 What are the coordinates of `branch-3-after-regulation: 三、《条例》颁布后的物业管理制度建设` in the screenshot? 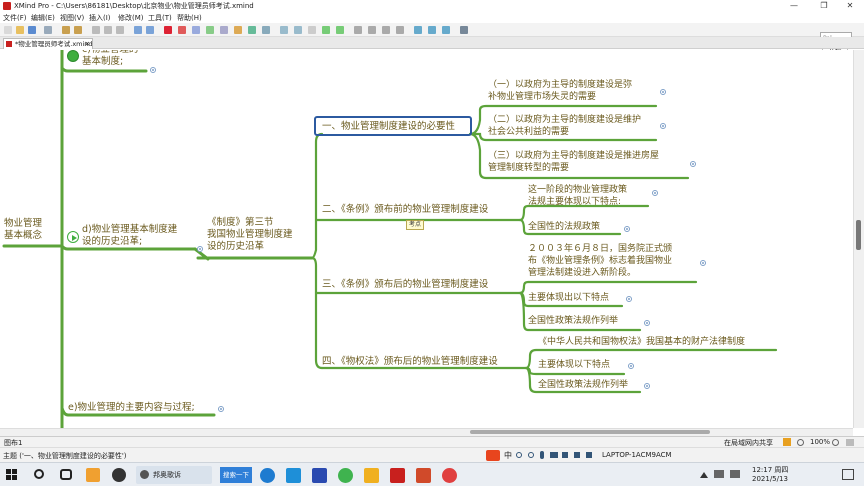 It's located at (405, 285).